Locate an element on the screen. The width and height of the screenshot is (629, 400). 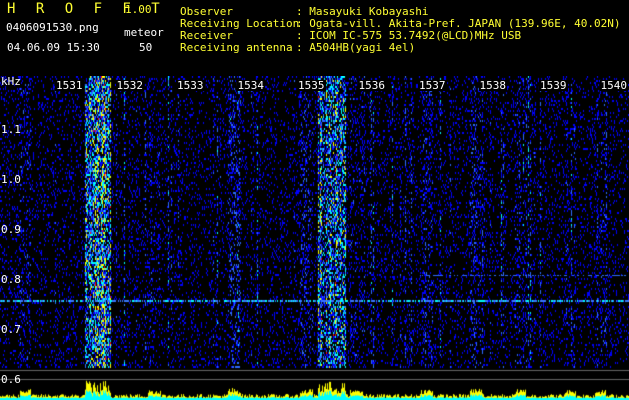
y-axis-unit: kHz is located at coordinates (11, 81).